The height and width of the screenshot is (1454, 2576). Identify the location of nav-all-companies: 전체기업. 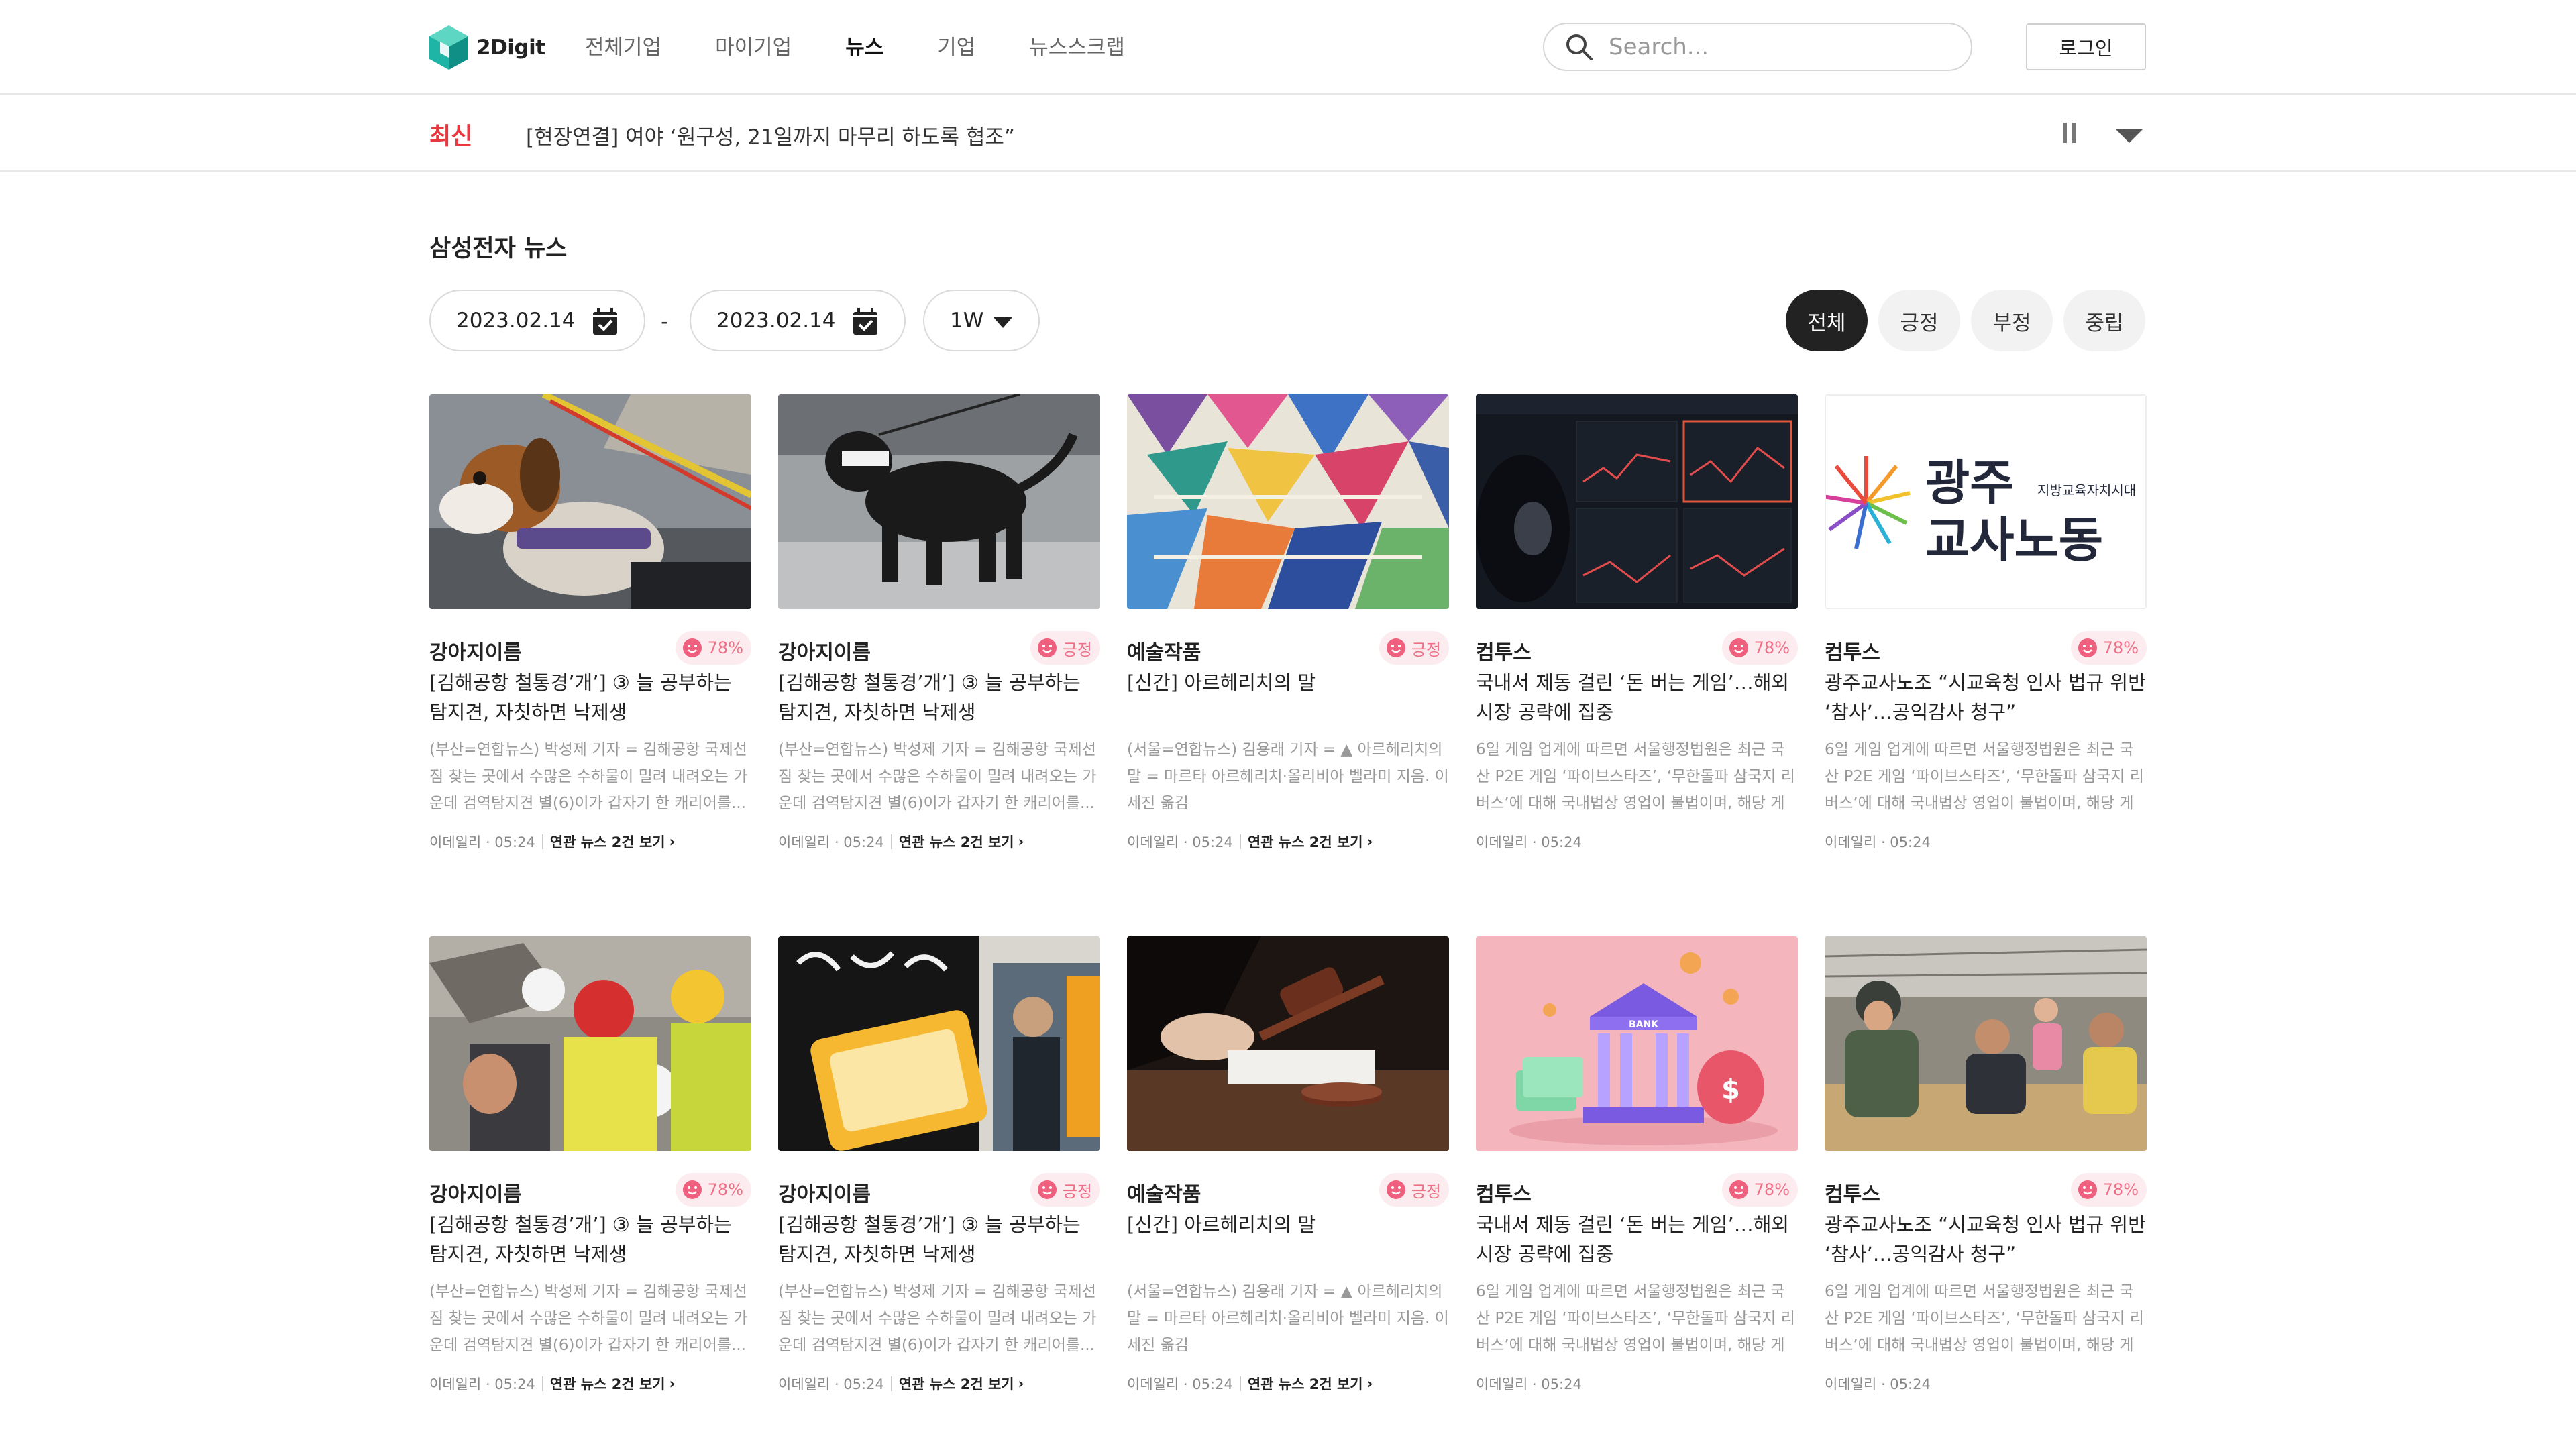
(623, 47).